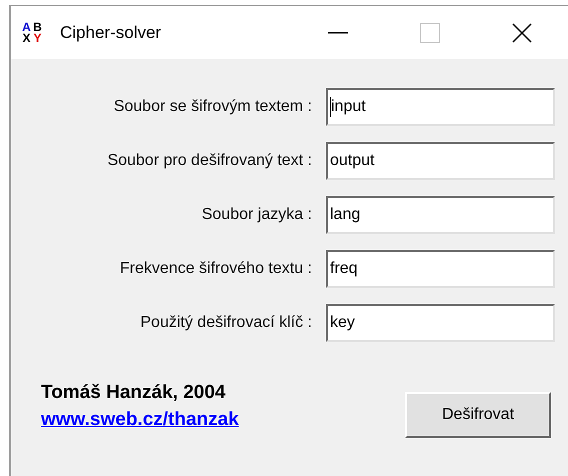  Describe the element at coordinates (111, 33) in the screenshot. I see `window-title: Cipher-solver` at that location.